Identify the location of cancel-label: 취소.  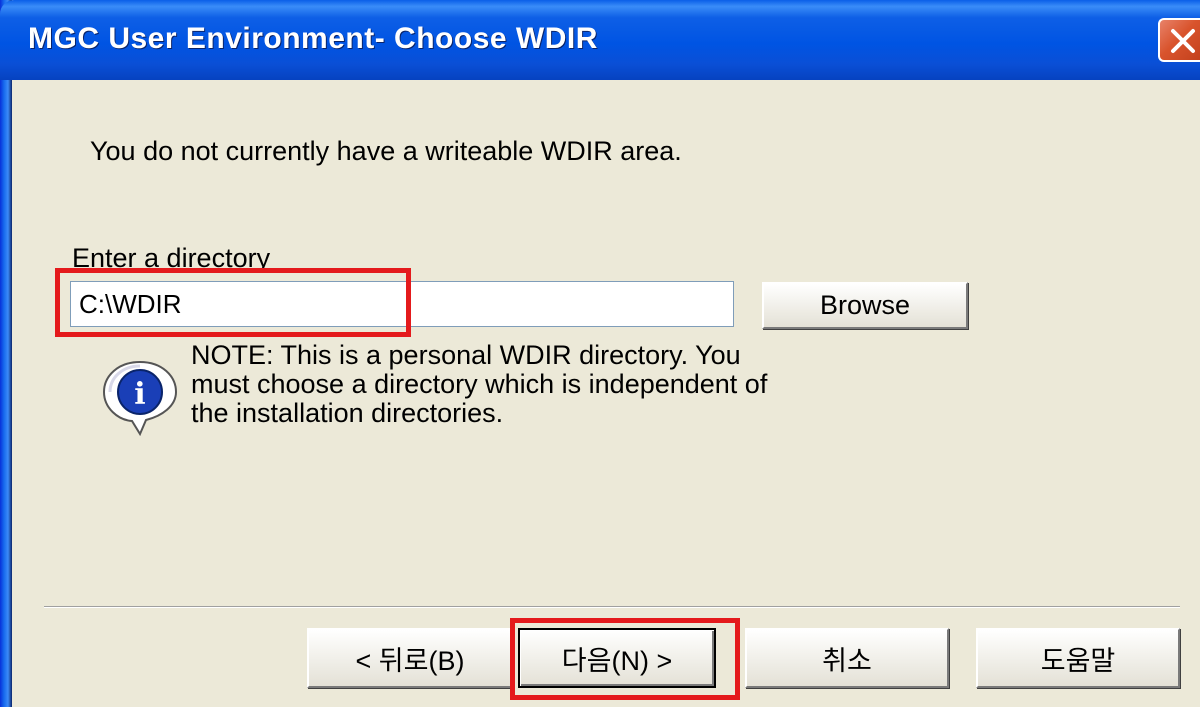
(847, 660).